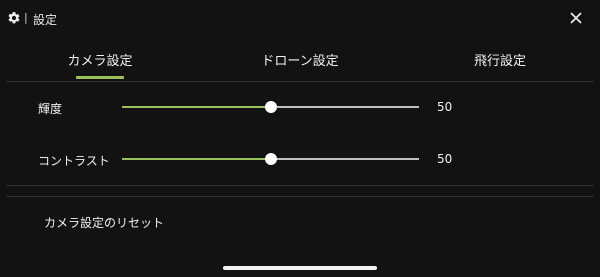 This screenshot has width=600, height=277. I want to click on contrast-label: コントラスト, so click(74, 161).